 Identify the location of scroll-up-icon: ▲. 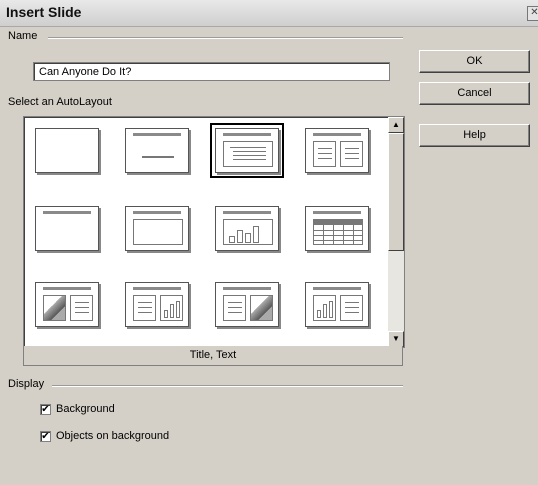
(396, 125).